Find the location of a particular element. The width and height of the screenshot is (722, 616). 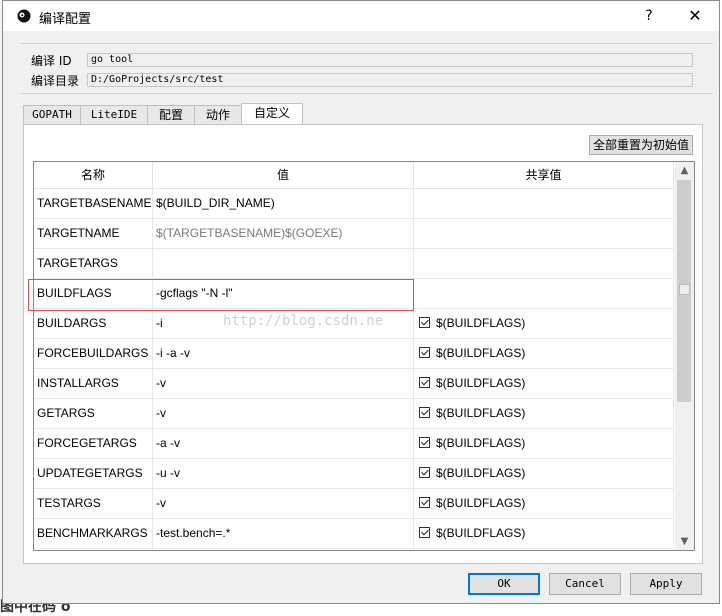

header-name: 名称 is located at coordinates (93, 175).